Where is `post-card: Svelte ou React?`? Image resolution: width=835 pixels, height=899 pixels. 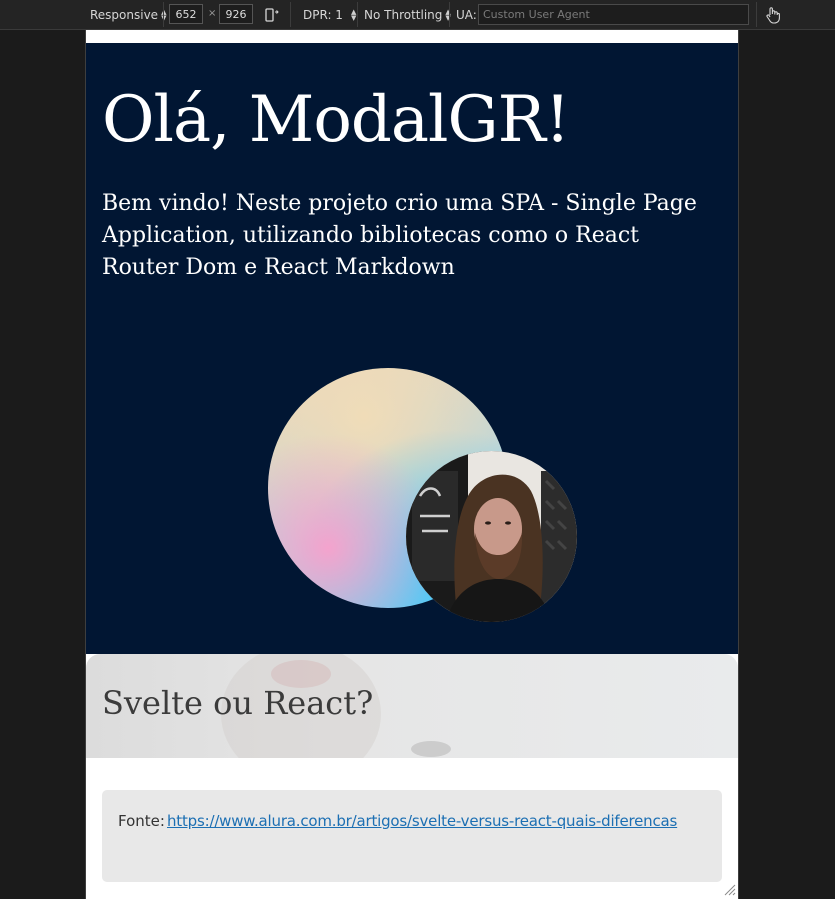
post-card: Svelte ou React? is located at coordinates (412, 706).